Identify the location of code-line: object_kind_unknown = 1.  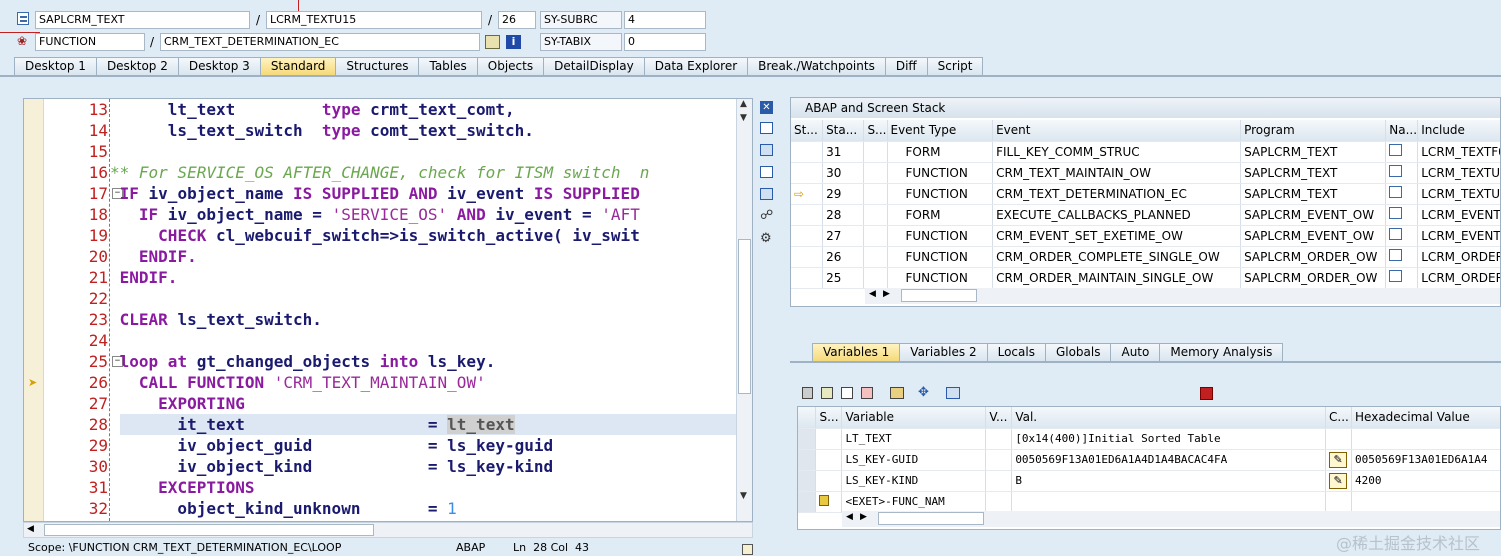
(283, 508).